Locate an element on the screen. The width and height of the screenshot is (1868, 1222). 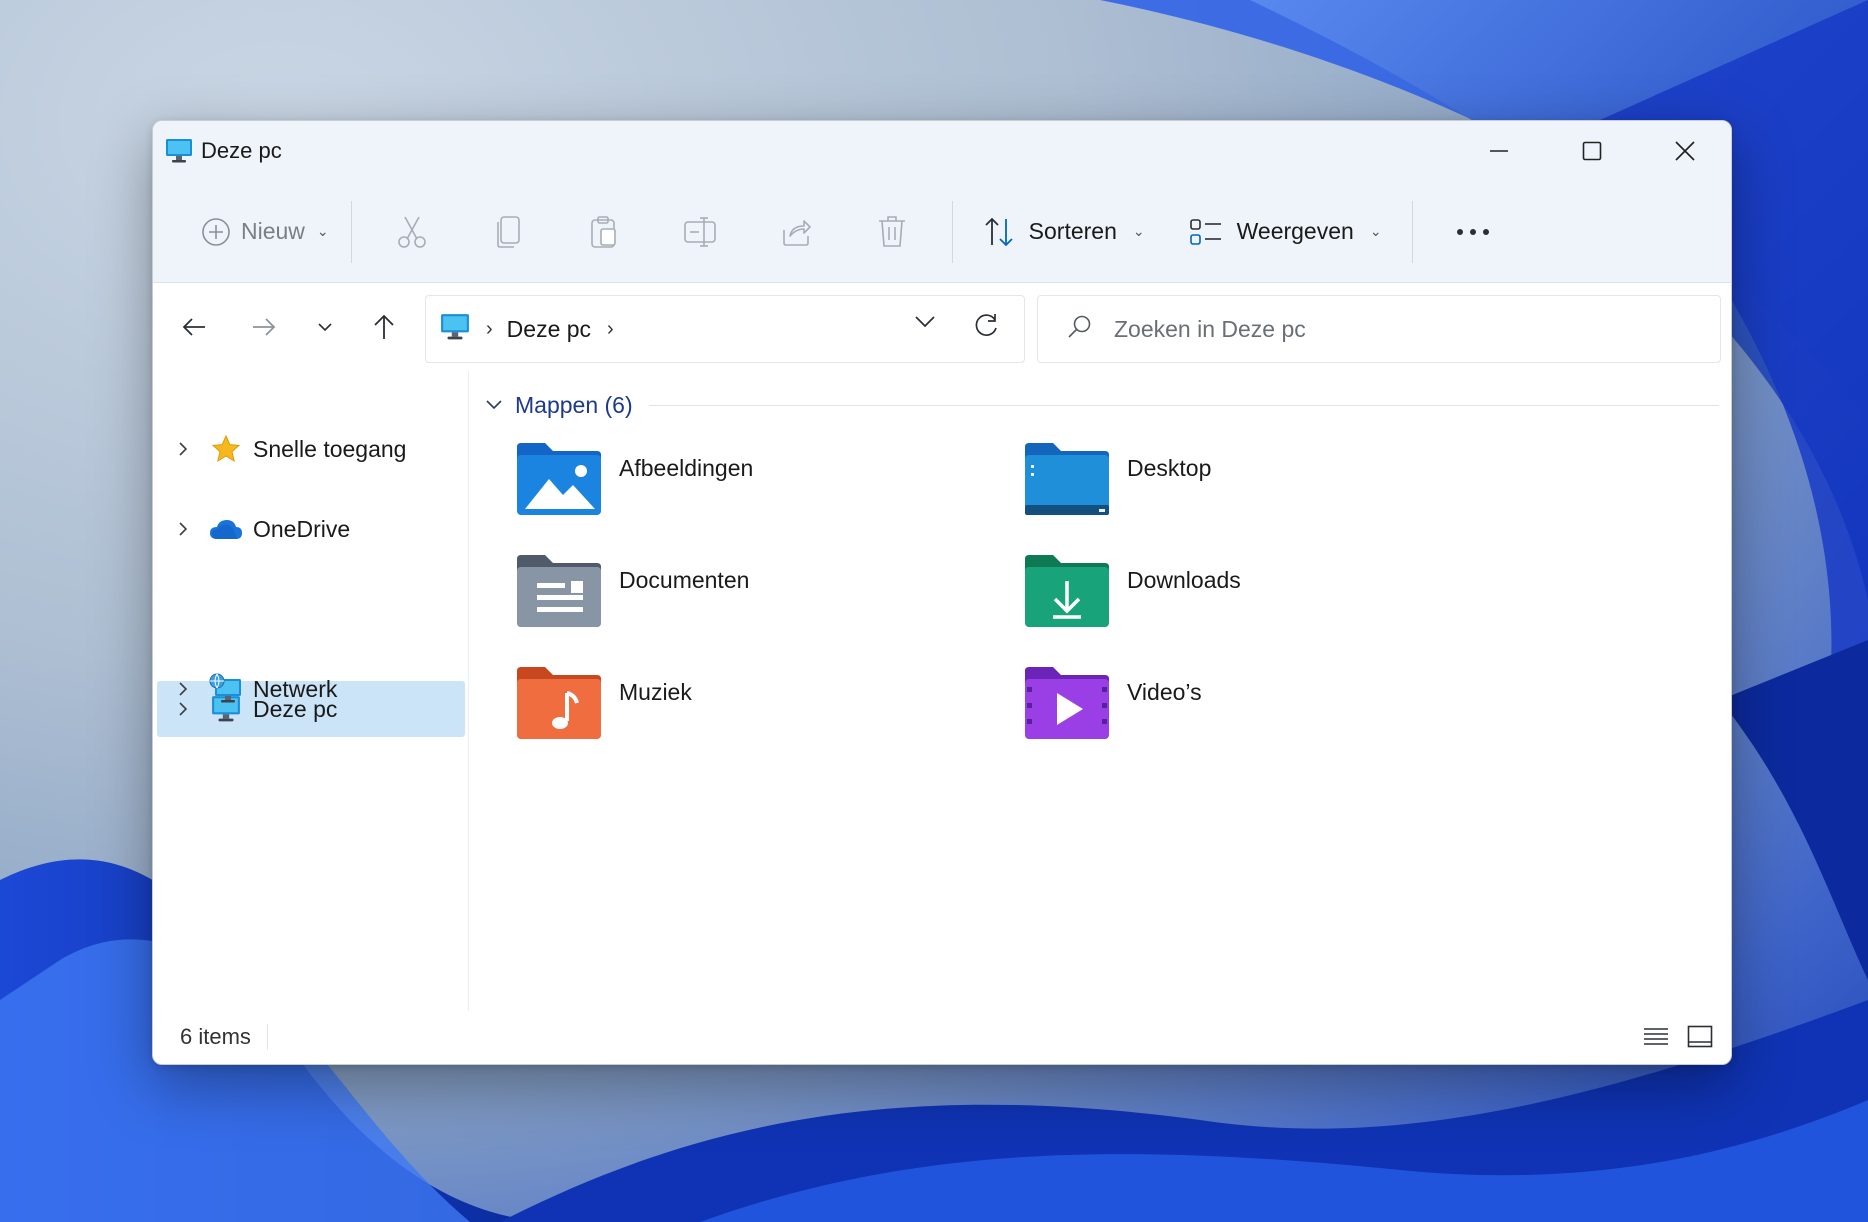
delete-button is located at coordinates (892, 232).